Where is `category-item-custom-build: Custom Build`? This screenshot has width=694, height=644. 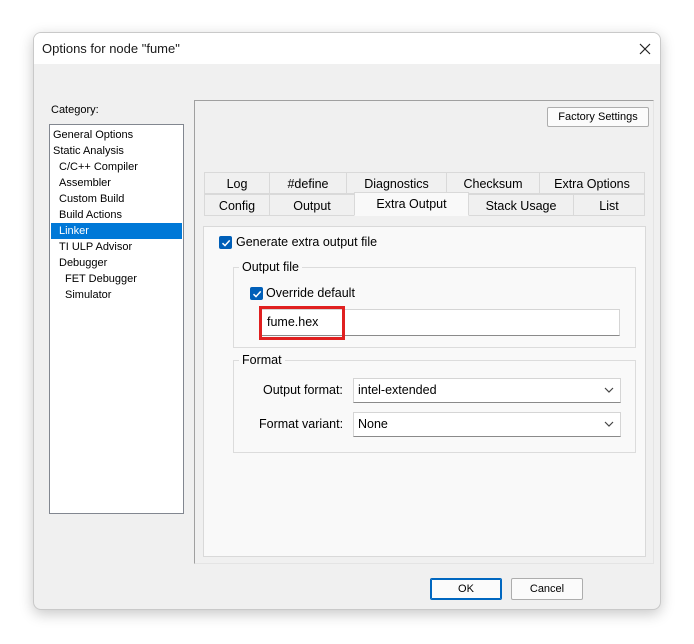
category-item-custom-build: Custom Build is located at coordinates (116, 199).